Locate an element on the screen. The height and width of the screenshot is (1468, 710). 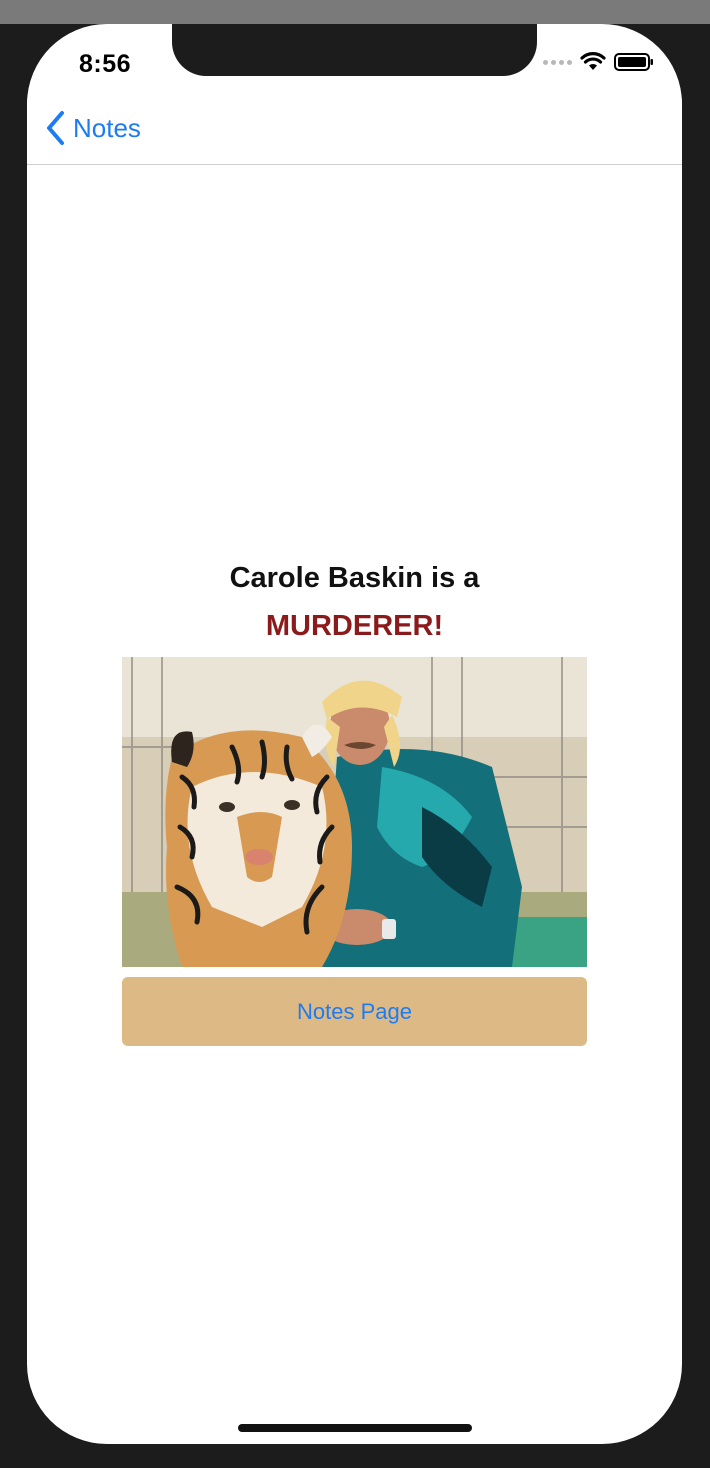
back-button: Notes is located at coordinates (93, 128).